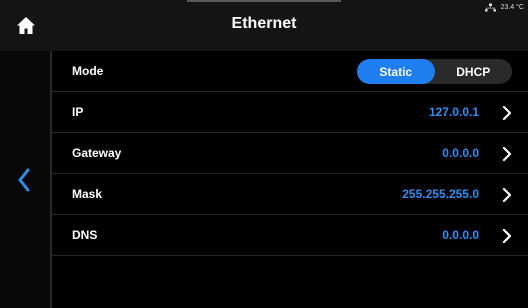 The height and width of the screenshot is (308, 528). Describe the element at coordinates (396, 71) in the screenshot. I see `mode-static-option: Static` at that location.